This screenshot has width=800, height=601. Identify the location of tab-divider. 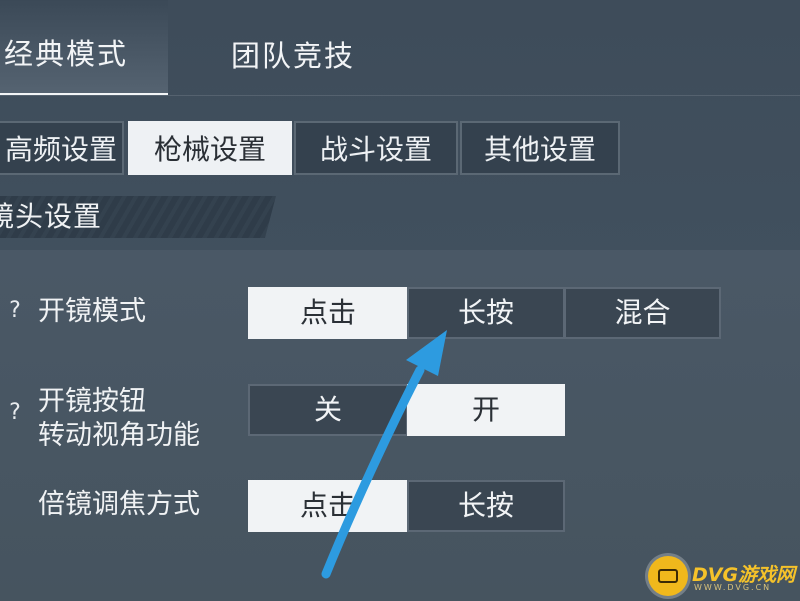
(400, 95).